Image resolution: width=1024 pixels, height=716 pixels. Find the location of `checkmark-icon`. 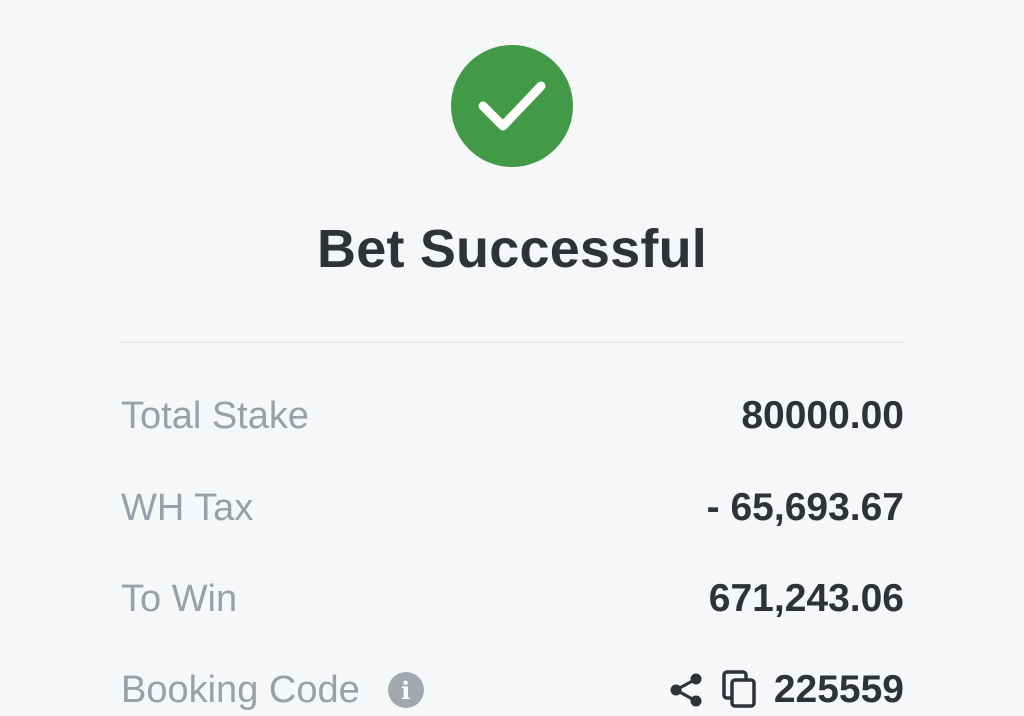

checkmark-icon is located at coordinates (512, 106).